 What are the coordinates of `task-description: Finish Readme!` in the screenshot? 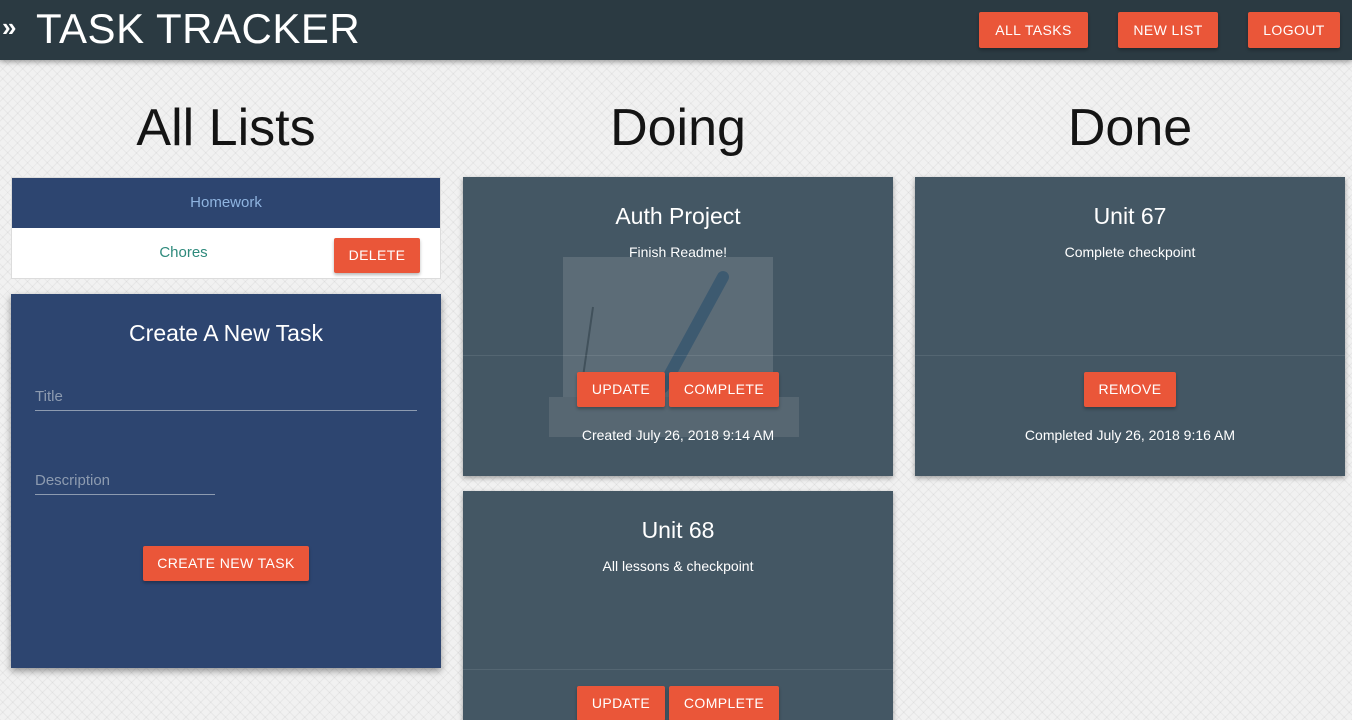 It's located at (678, 252).